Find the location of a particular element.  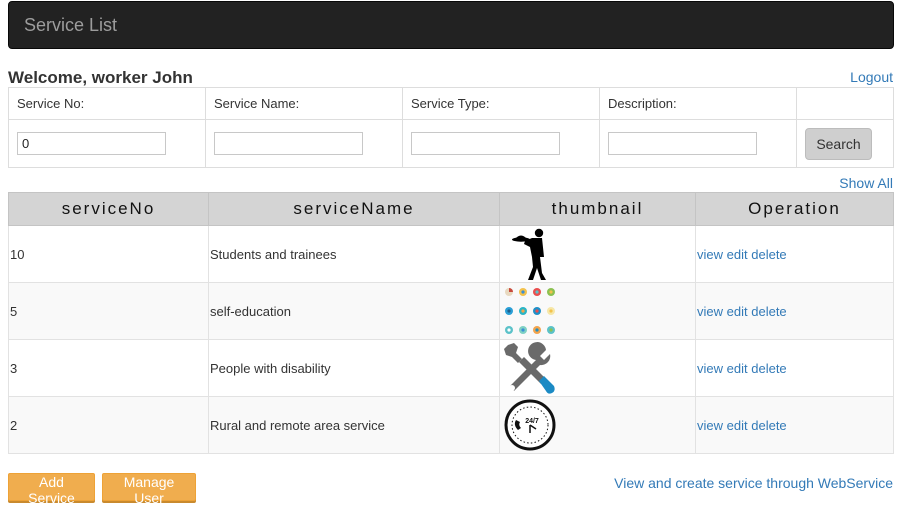

service-name-label: Service Name: is located at coordinates (304, 103).